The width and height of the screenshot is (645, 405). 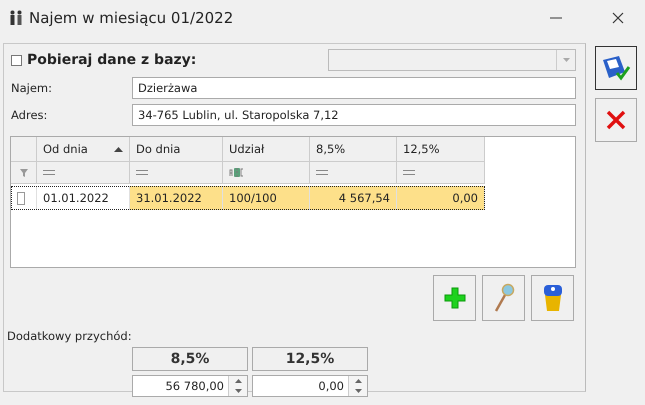 I want to click on column-header: Udział, so click(x=266, y=149).